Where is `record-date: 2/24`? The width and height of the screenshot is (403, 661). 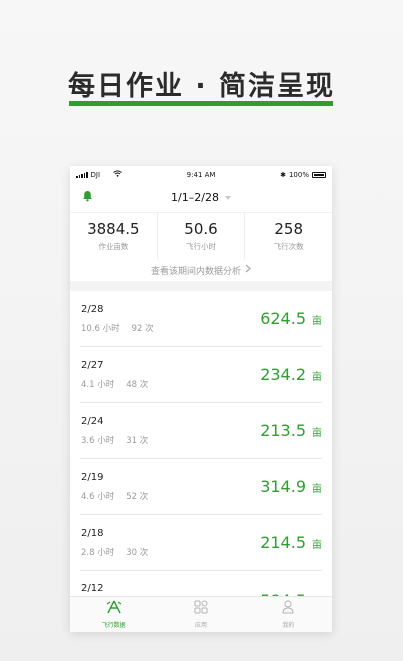
record-date: 2/24 is located at coordinates (92, 421).